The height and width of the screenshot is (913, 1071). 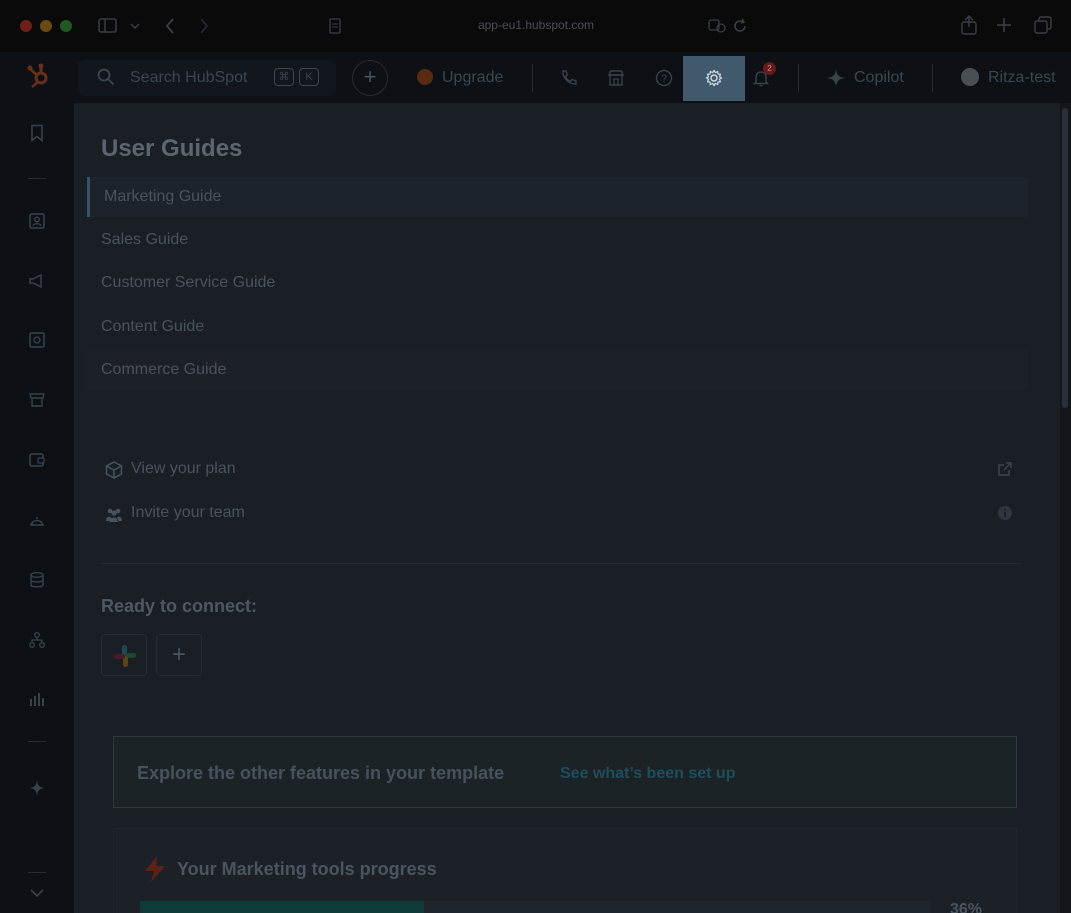 I want to click on scrollbar-thumb, so click(x=1065, y=258).